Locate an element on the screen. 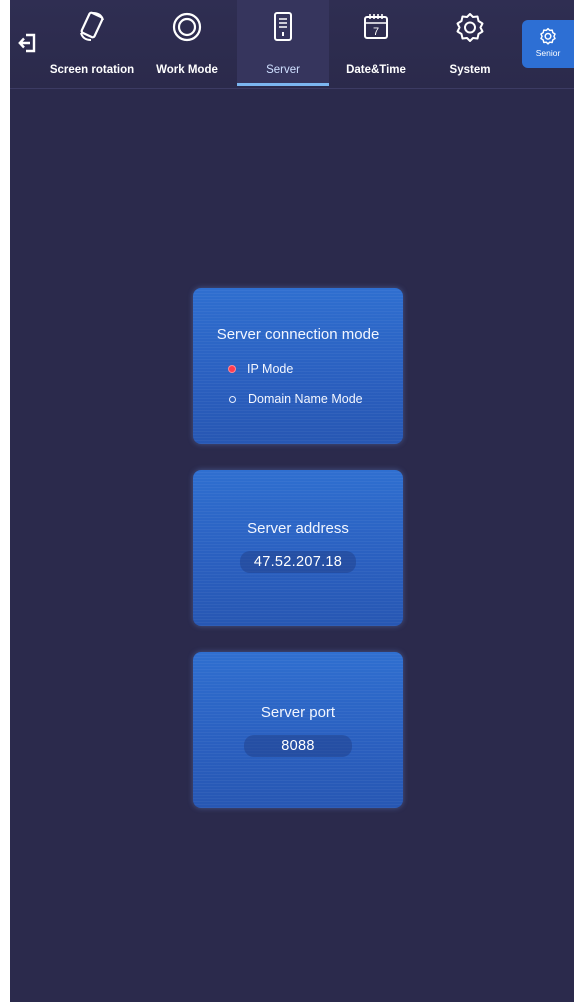 This screenshot has width=574, height=1005. tab-work-mode: Work Mode is located at coordinates (187, 43).